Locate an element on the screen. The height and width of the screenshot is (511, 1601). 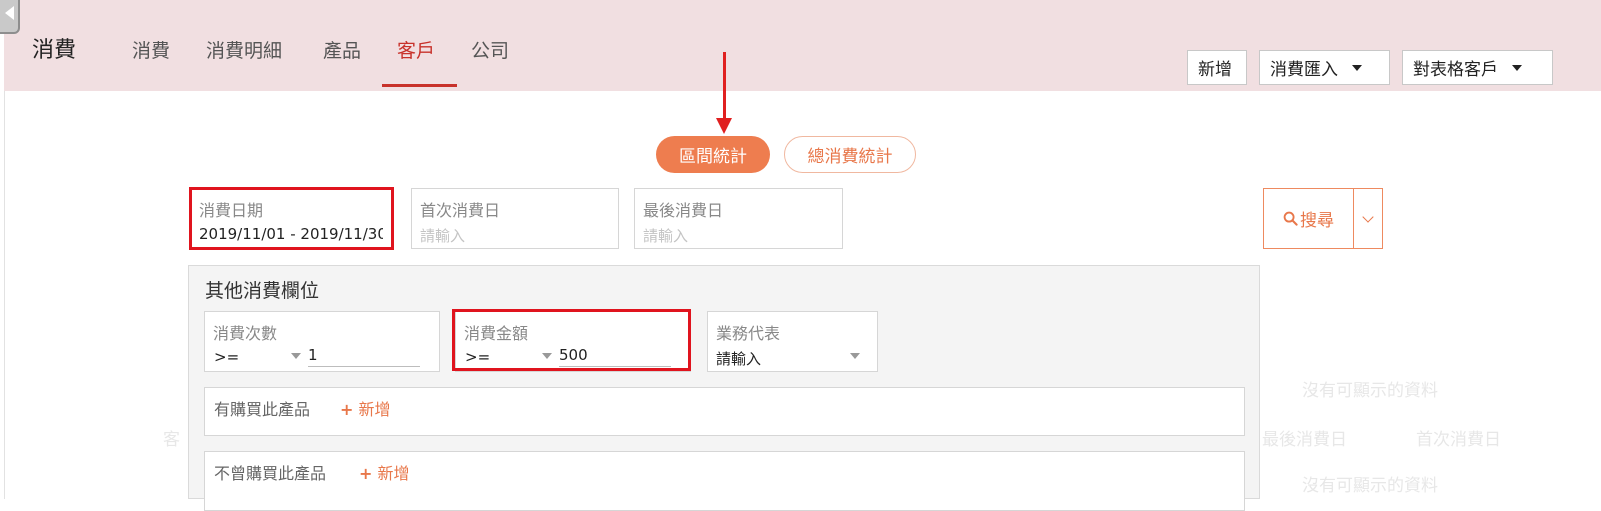
ghost-column-last-date: 最後消費日 is located at coordinates (1304, 440).